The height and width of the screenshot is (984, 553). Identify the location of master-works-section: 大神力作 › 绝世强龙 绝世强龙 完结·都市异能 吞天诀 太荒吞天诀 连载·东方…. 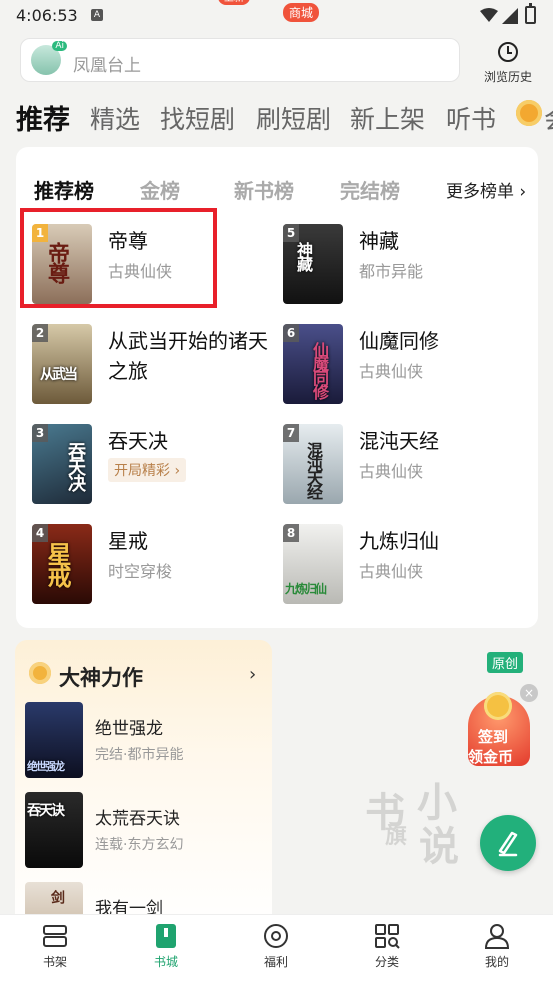
(143, 785).